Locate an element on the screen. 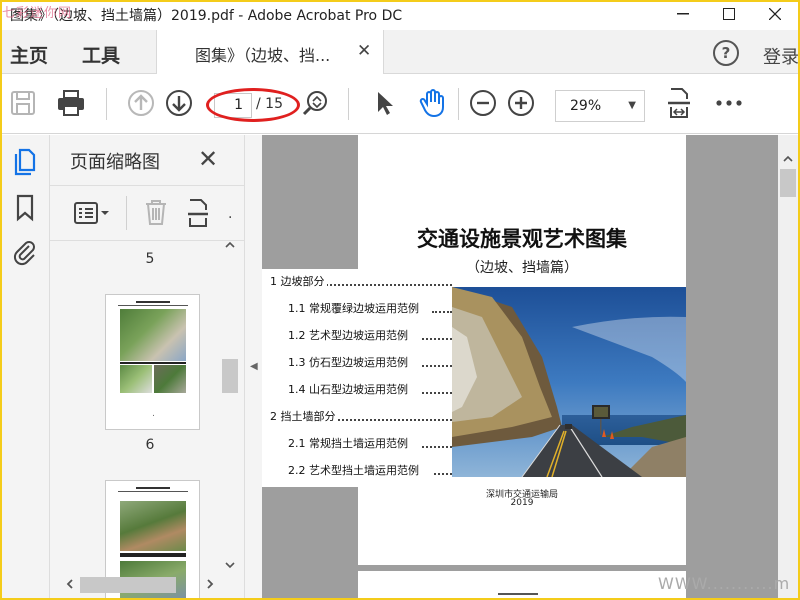 Image resolution: width=800 pixels, height=600 pixels. minimize-button is located at coordinates (683, 14).